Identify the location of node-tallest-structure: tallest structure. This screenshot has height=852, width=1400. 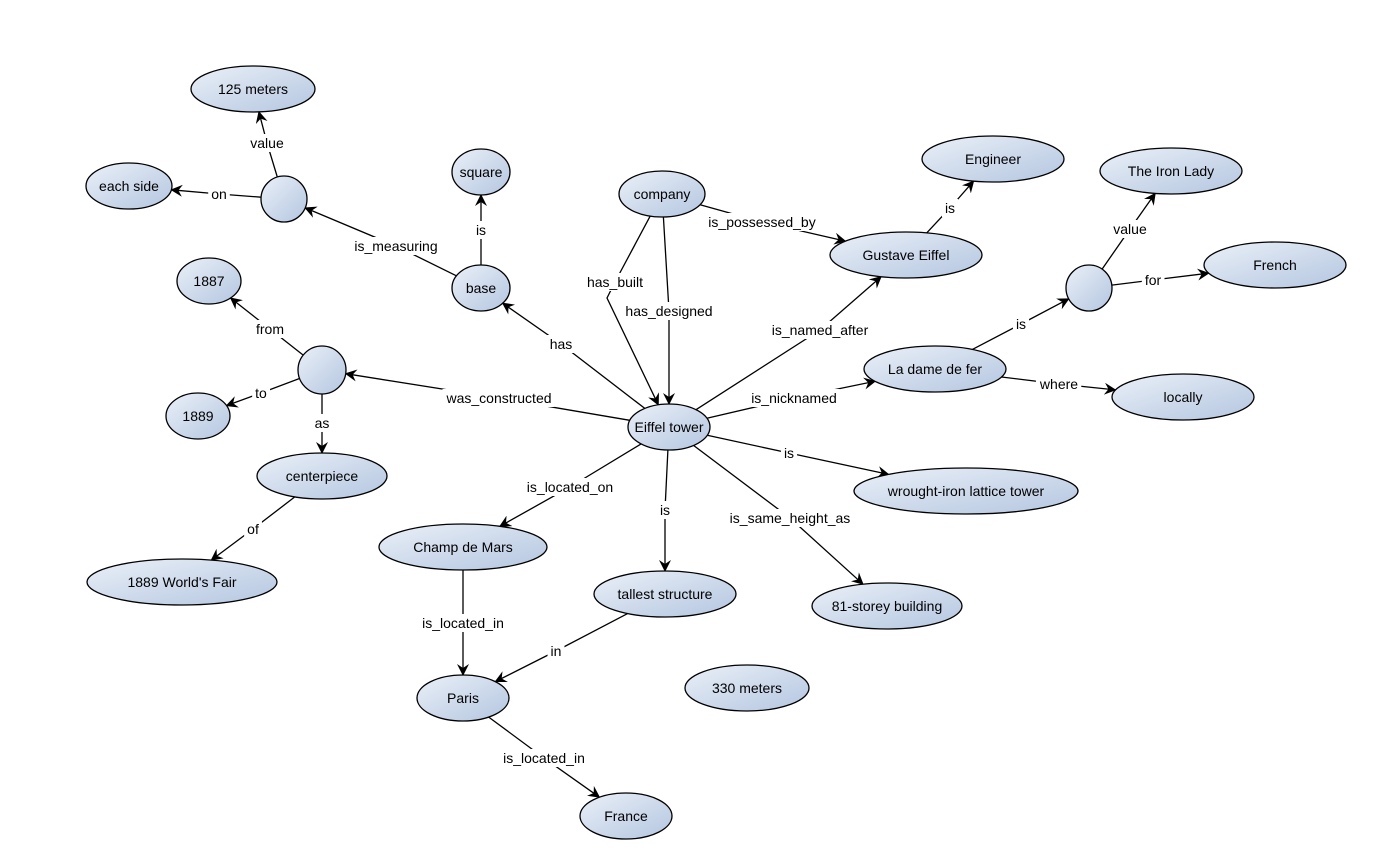
(665, 594).